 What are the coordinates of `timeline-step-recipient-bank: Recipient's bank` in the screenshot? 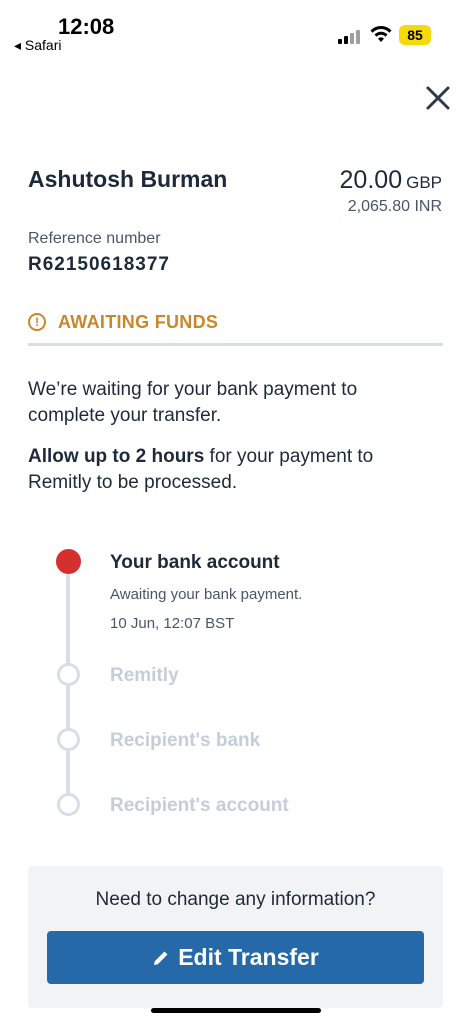 It's located at (185, 740).